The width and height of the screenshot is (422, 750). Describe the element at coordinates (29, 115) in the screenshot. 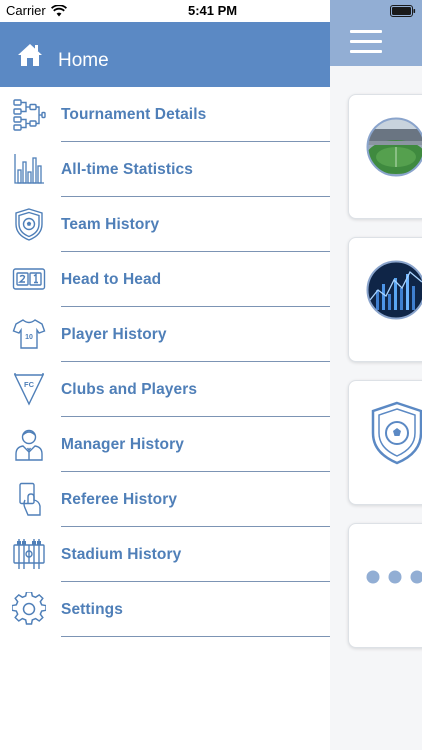

I see `bracket-icon` at that location.